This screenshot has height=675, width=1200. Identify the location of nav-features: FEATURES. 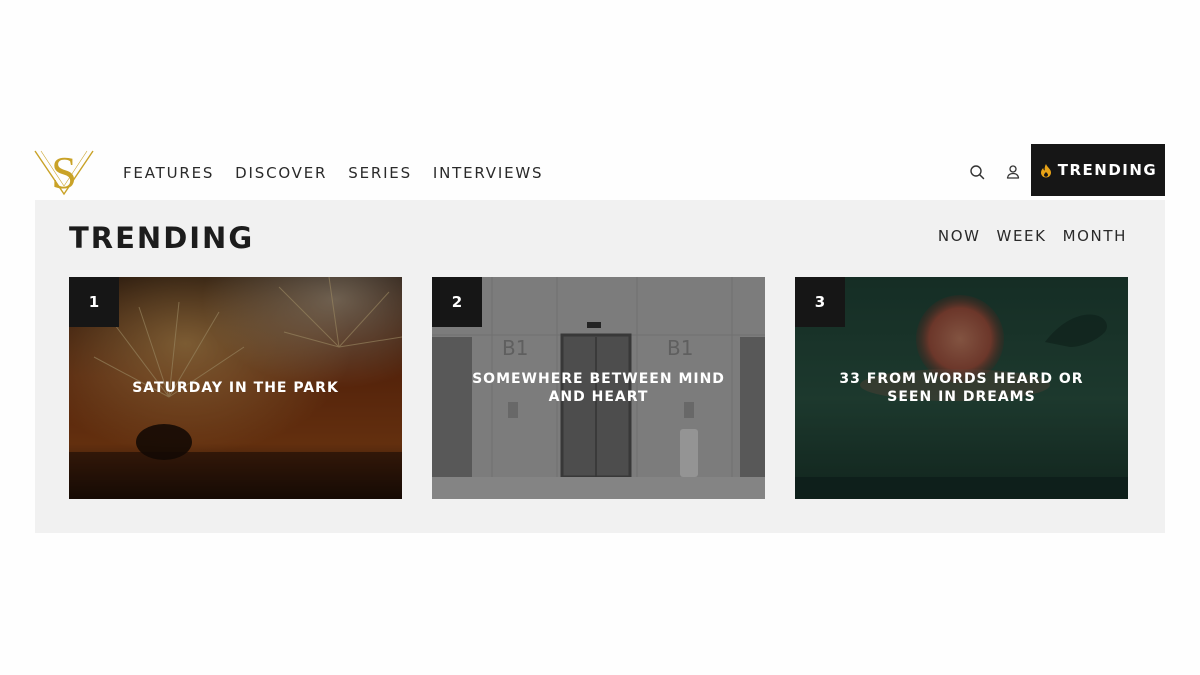
(168, 173).